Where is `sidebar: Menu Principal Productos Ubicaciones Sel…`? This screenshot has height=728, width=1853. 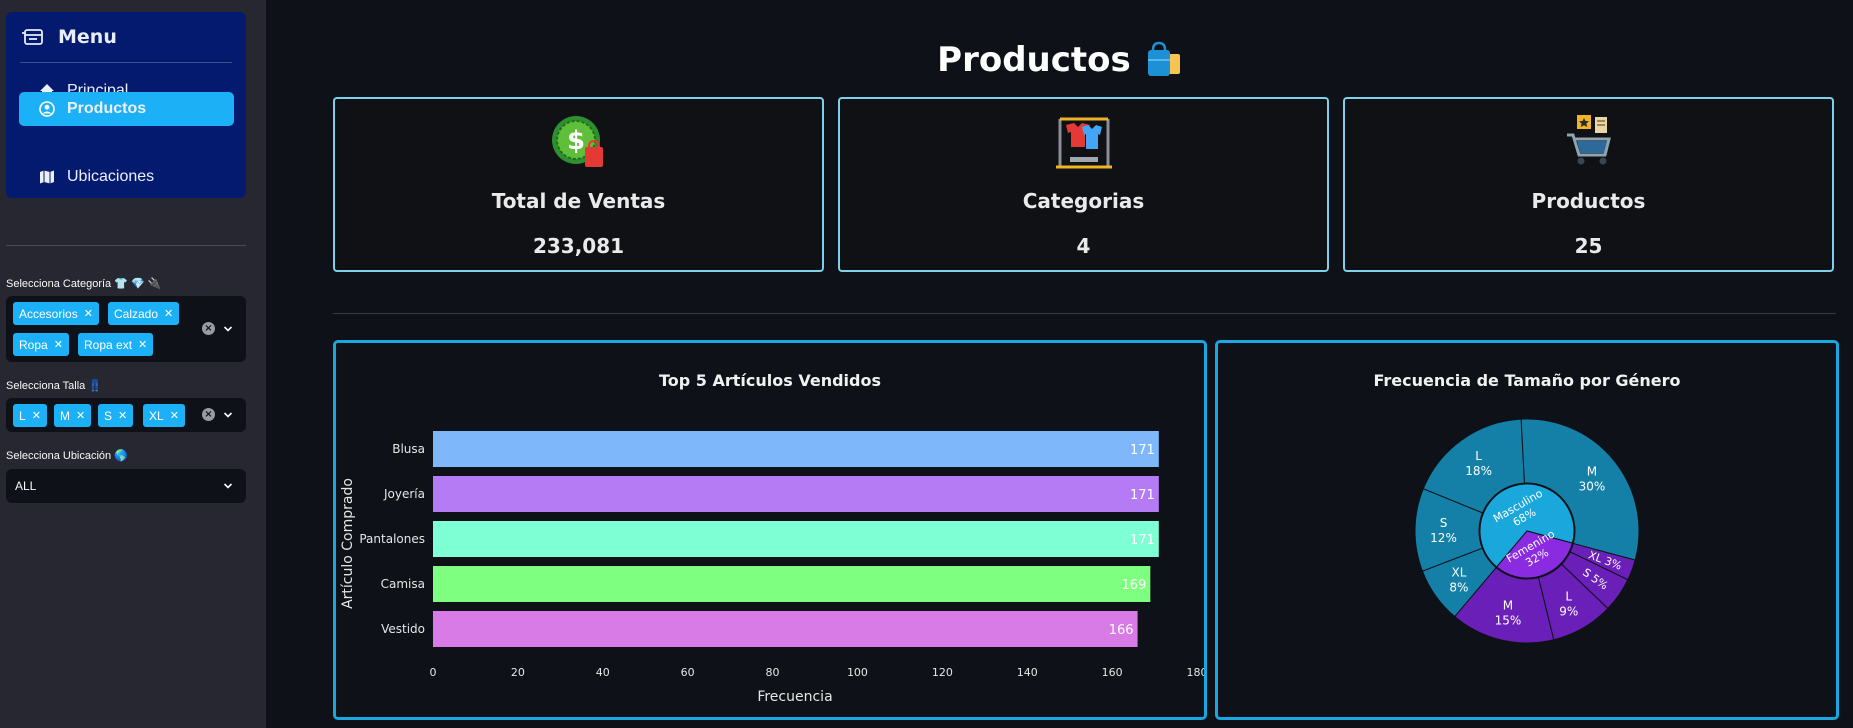
sidebar: Menu Principal Productos Ubicaciones Sel… is located at coordinates (133, 364).